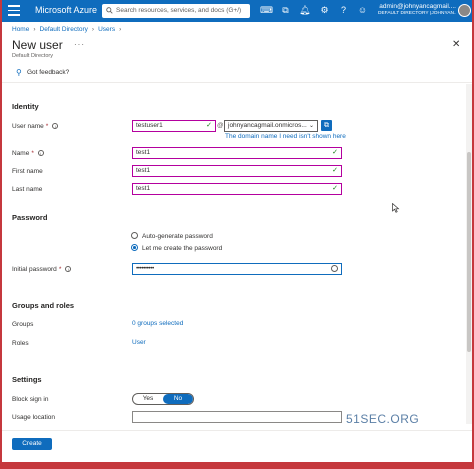 The image size is (474, 469). What do you see at coordinates (32, 56) in the screenshot?
I see `page-subtitle: Default Directory` at bounding box center [32, 56].